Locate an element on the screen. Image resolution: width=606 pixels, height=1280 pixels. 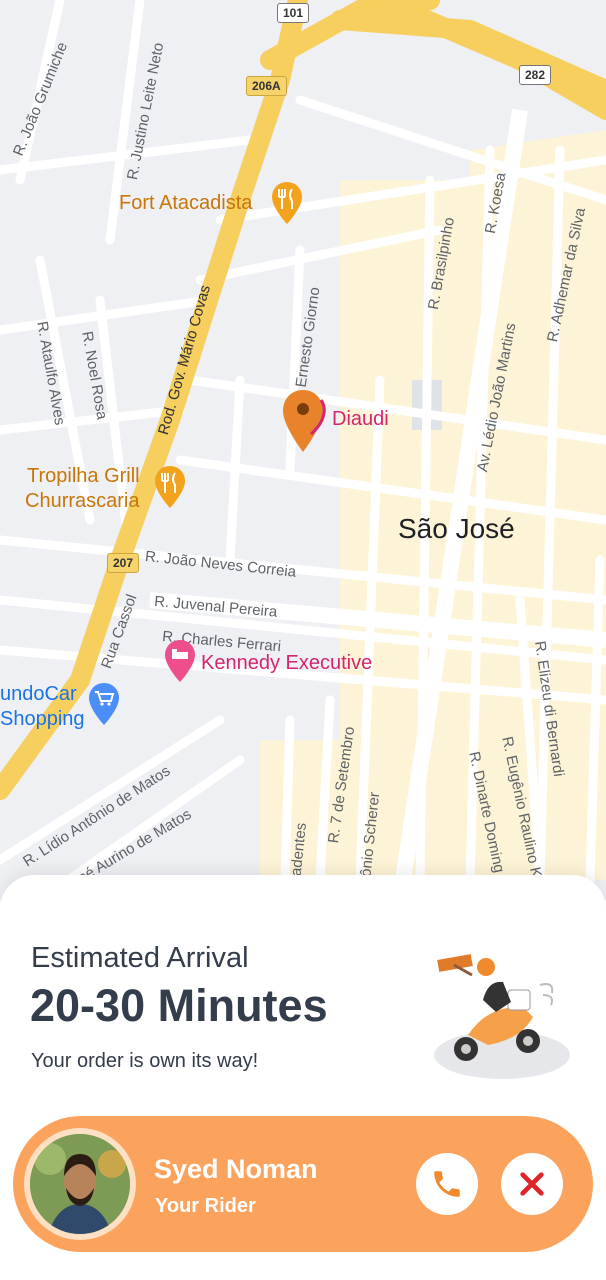
poi-label: undoCar is located at coordinates (38, 694).